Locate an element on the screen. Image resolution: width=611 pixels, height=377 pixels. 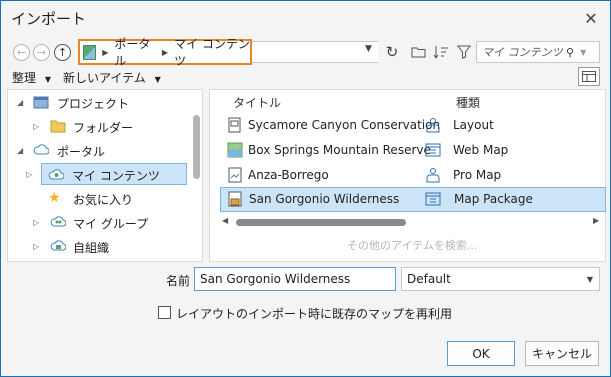
tree-item-portal: ◢ ポータル is located at coordinates (101, 150).